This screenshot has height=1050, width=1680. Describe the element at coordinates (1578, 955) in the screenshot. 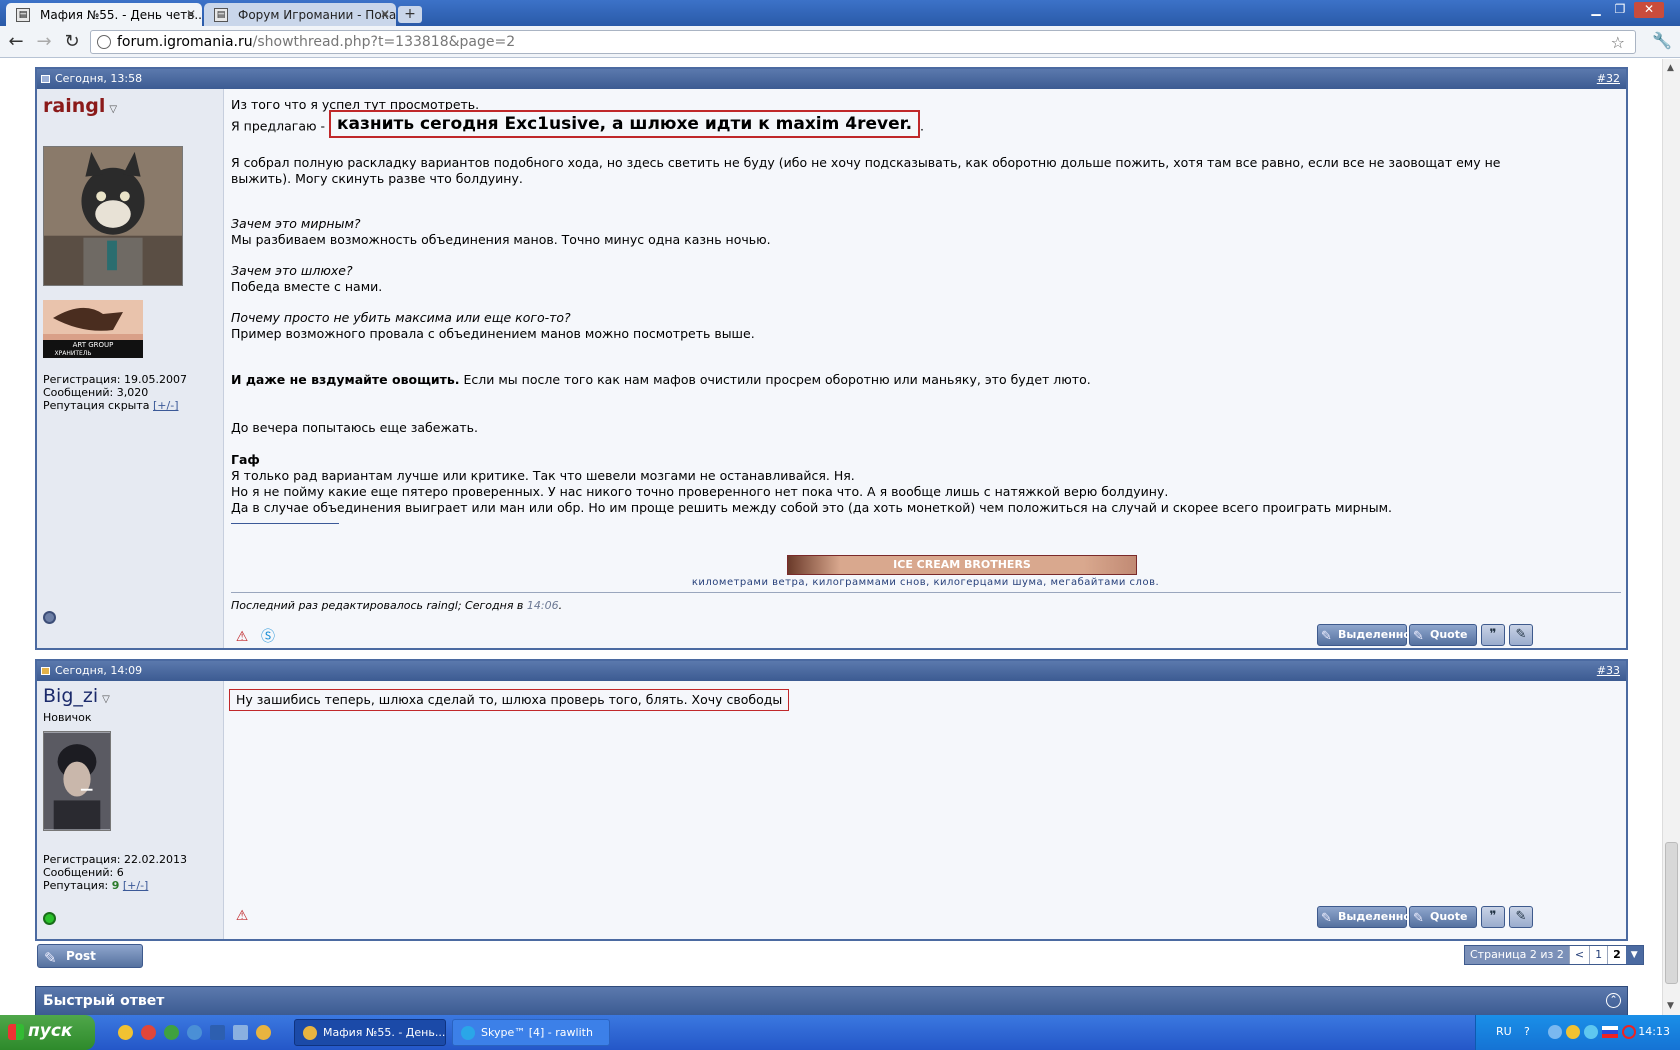

I see `prev-page-link: <` at that location.